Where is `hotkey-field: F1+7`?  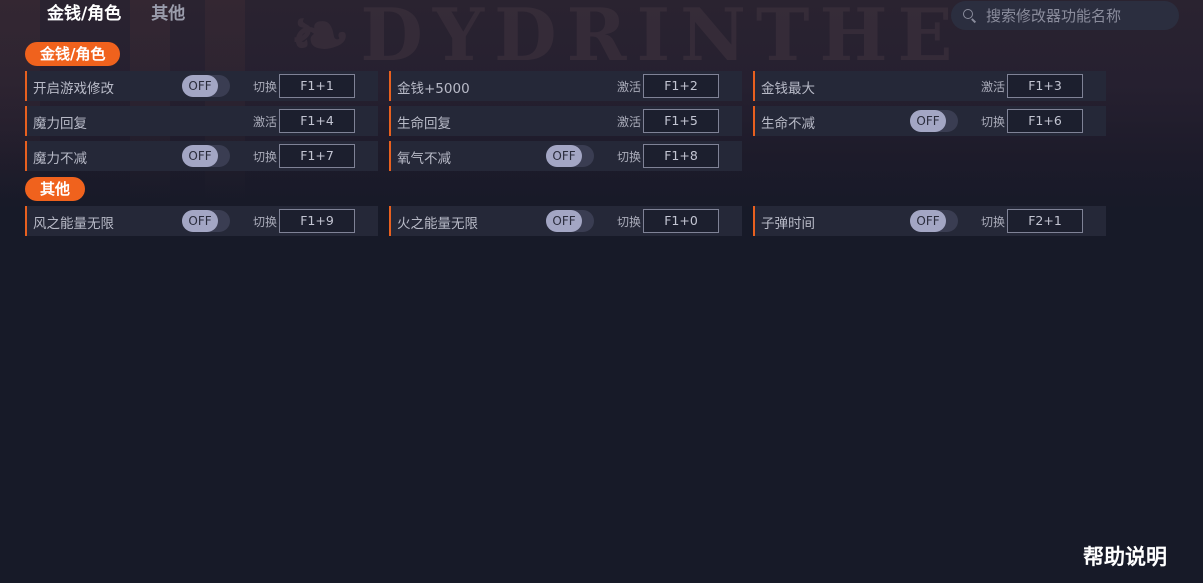 hotkey-field: F1+7 is located at coordinates (317, 156).